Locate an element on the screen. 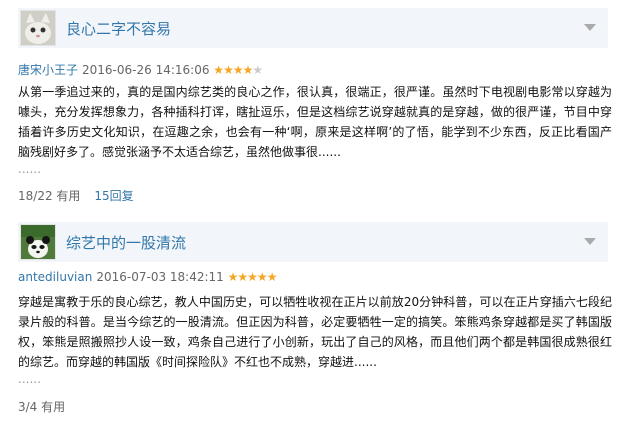  useful-count: 3/4 有用 is located at coordinates (41, 407).